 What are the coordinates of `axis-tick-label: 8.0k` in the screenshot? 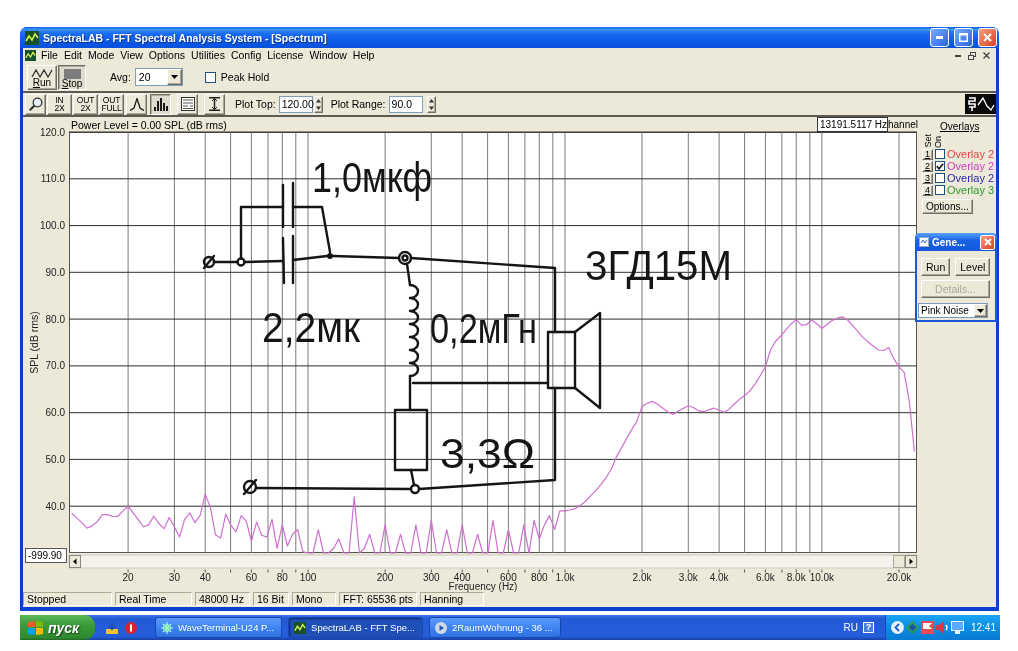 It's located at (796, 577).